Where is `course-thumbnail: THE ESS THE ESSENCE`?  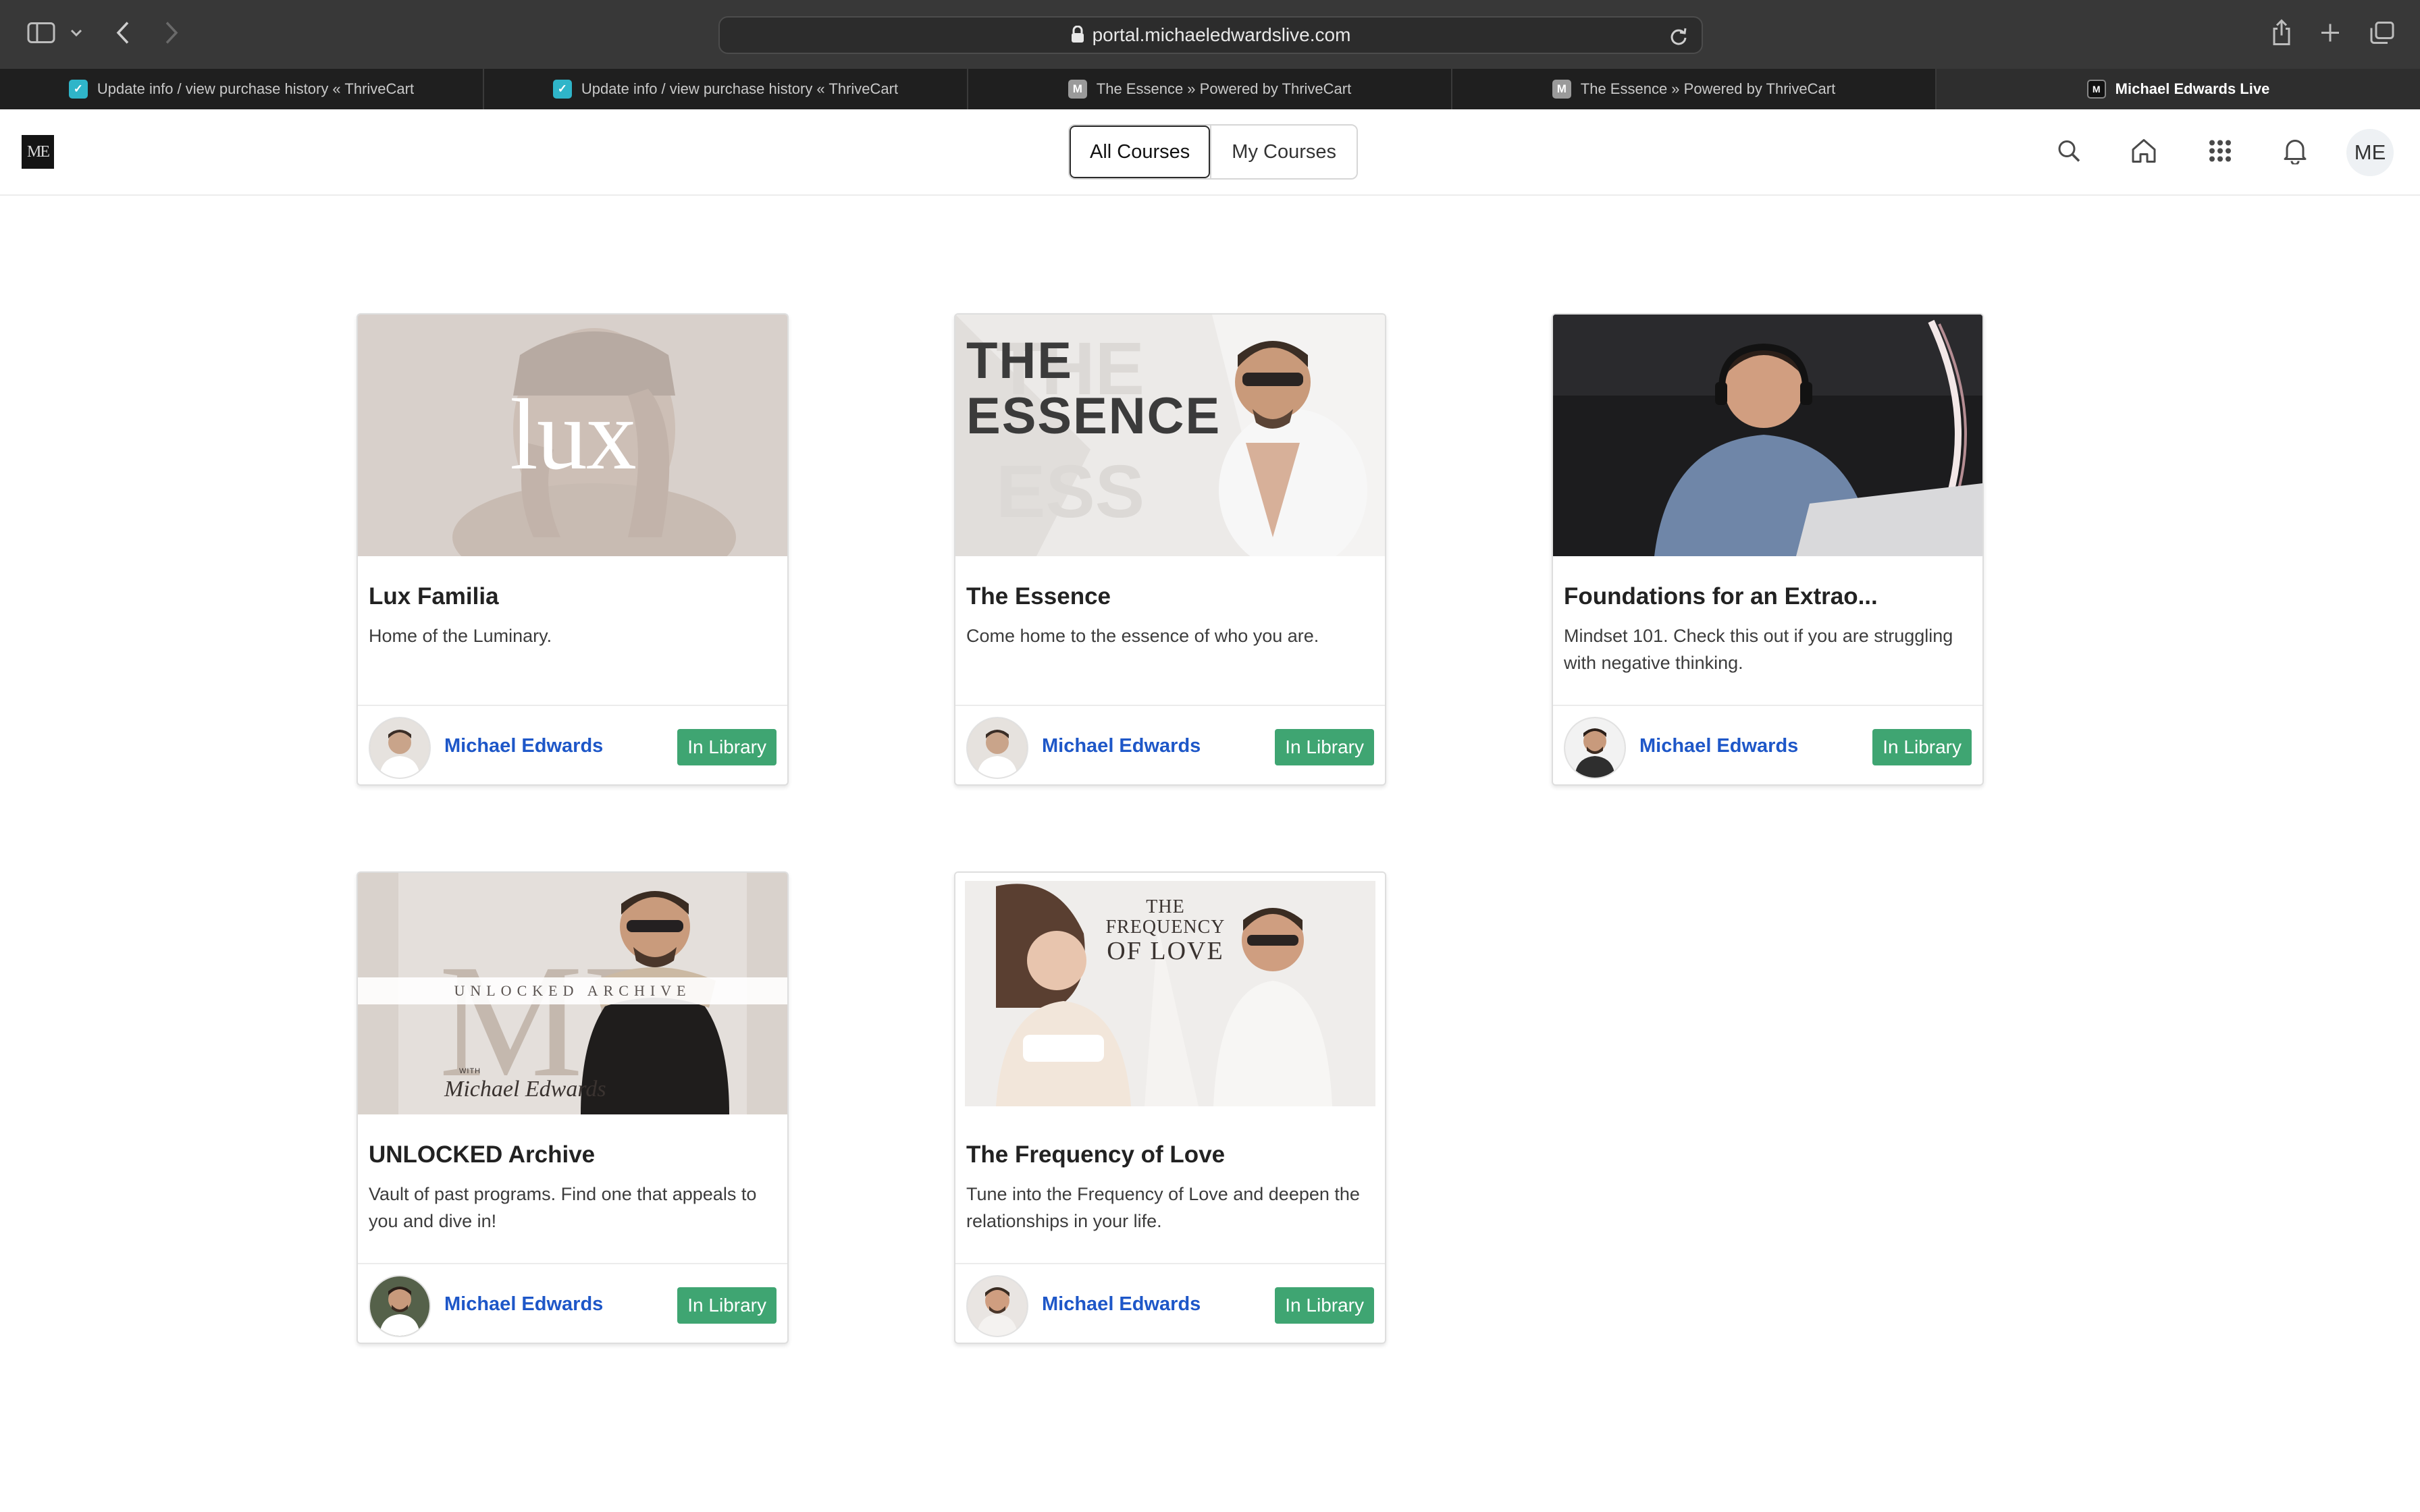
course-thumbnail: THE ESS THE ESSENCE is located at coordinates (1170, 435).